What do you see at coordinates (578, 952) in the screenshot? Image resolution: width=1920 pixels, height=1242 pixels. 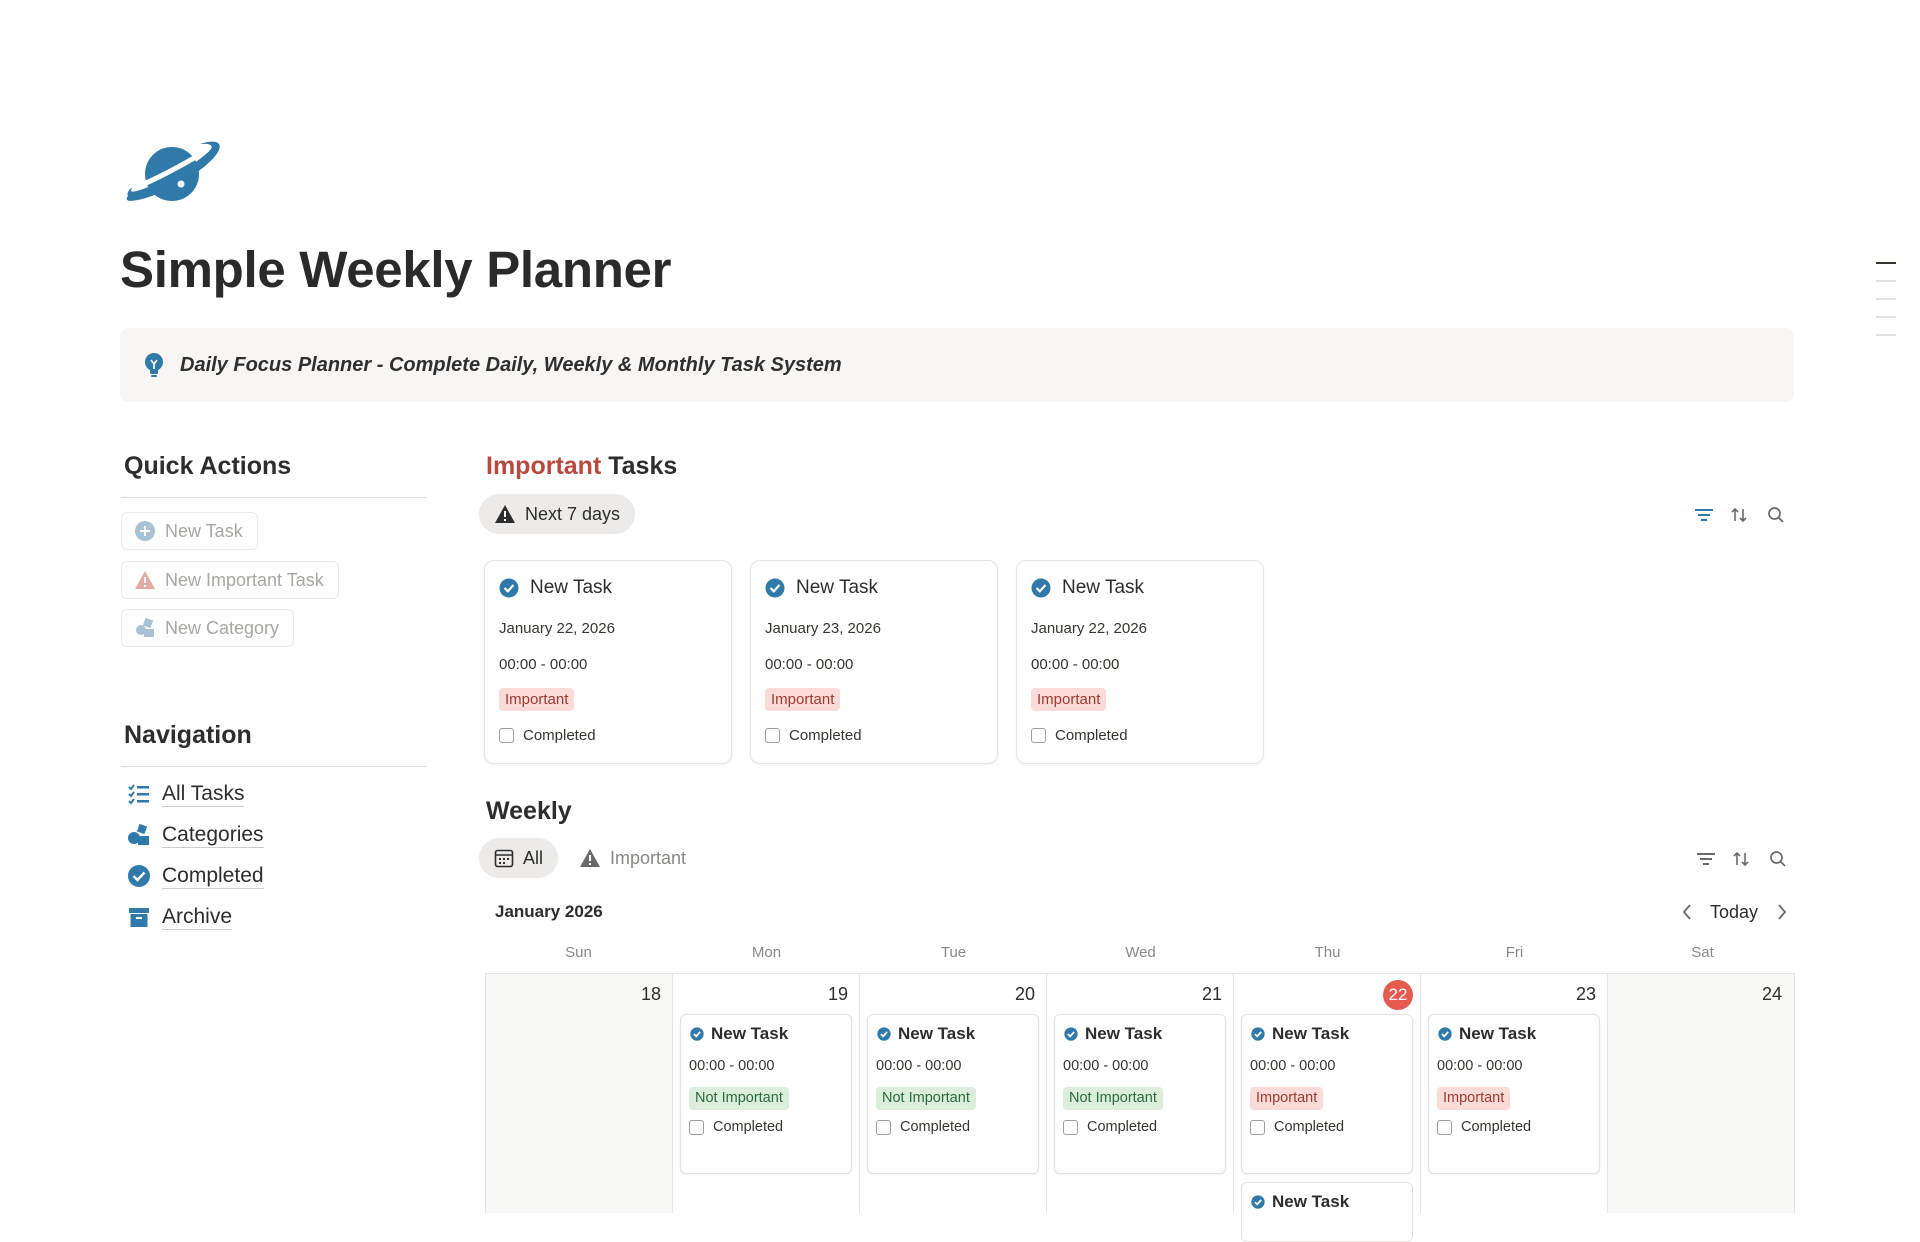 I see `weekday-sun: Sun` at bounding box center [578, 952].